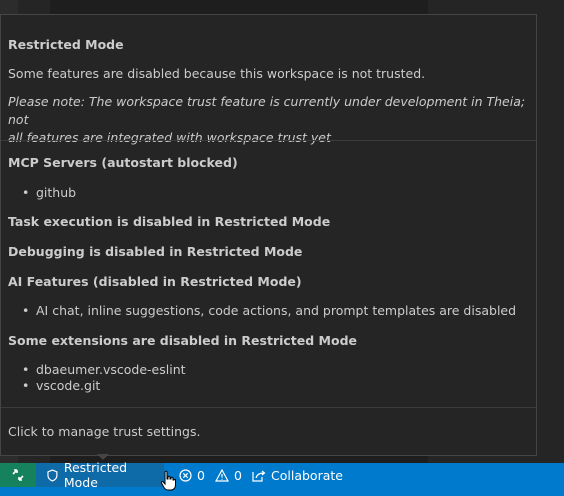 The width and height of the screenshot is (564, 496). Describe the element at coordinates (95, 475) in the screenshot. I see `restricted-mode-label: Restricted Mode` at that location.